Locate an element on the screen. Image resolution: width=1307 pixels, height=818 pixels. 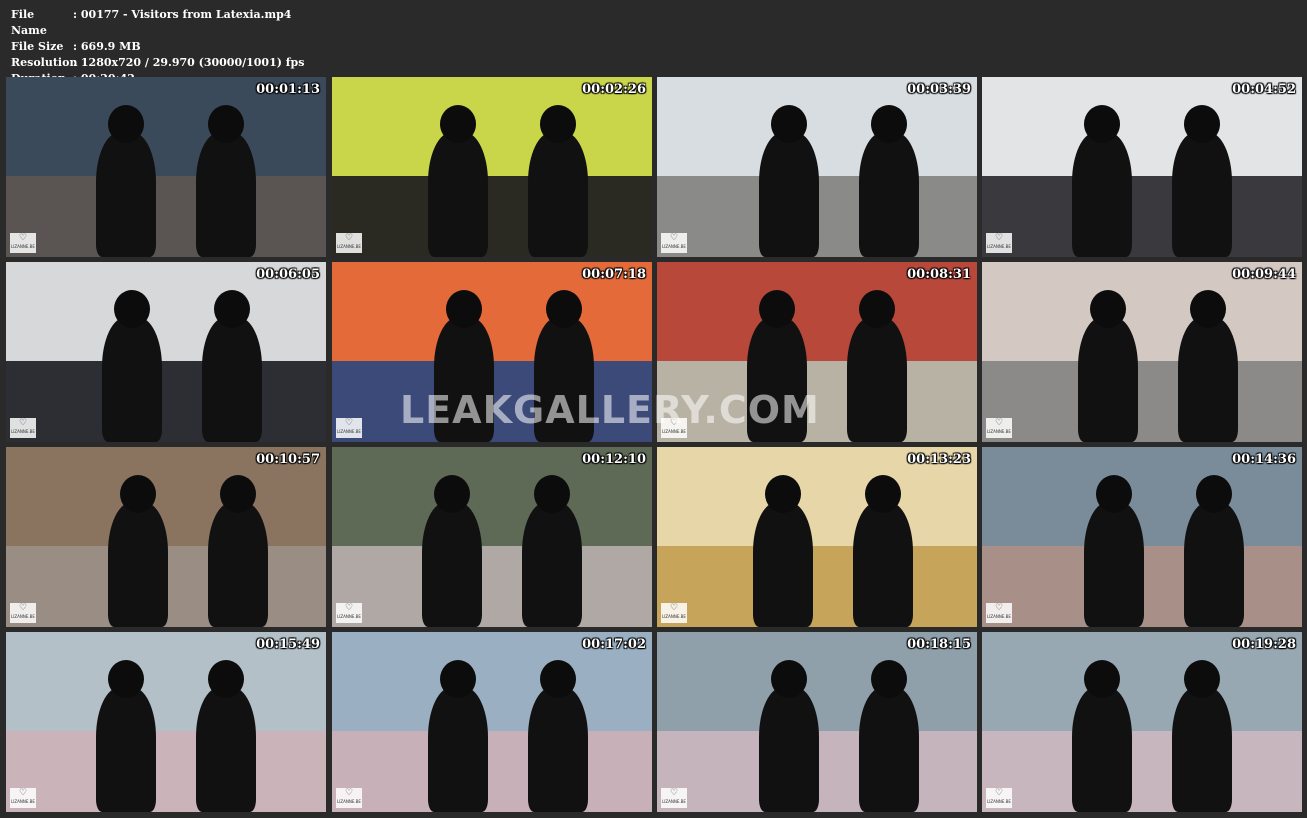
thumbnail-timestamp: 00:06:05 is located at coordinates (288, 274).